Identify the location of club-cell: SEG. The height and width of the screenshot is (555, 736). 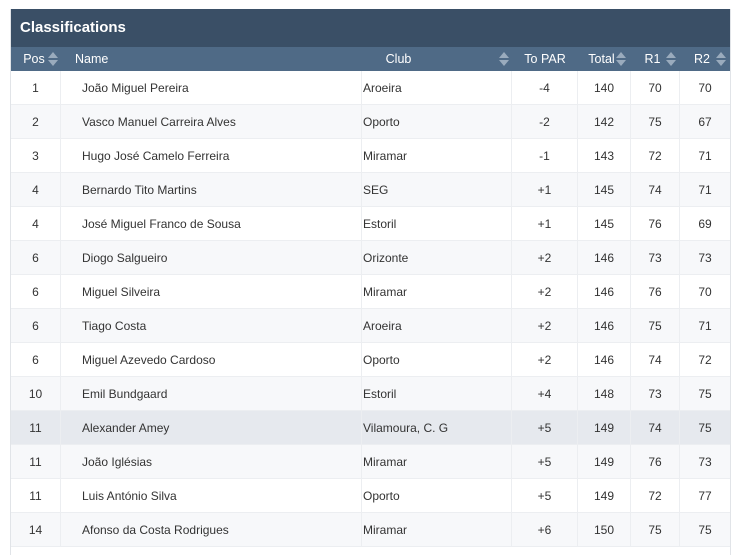
(437, 189).